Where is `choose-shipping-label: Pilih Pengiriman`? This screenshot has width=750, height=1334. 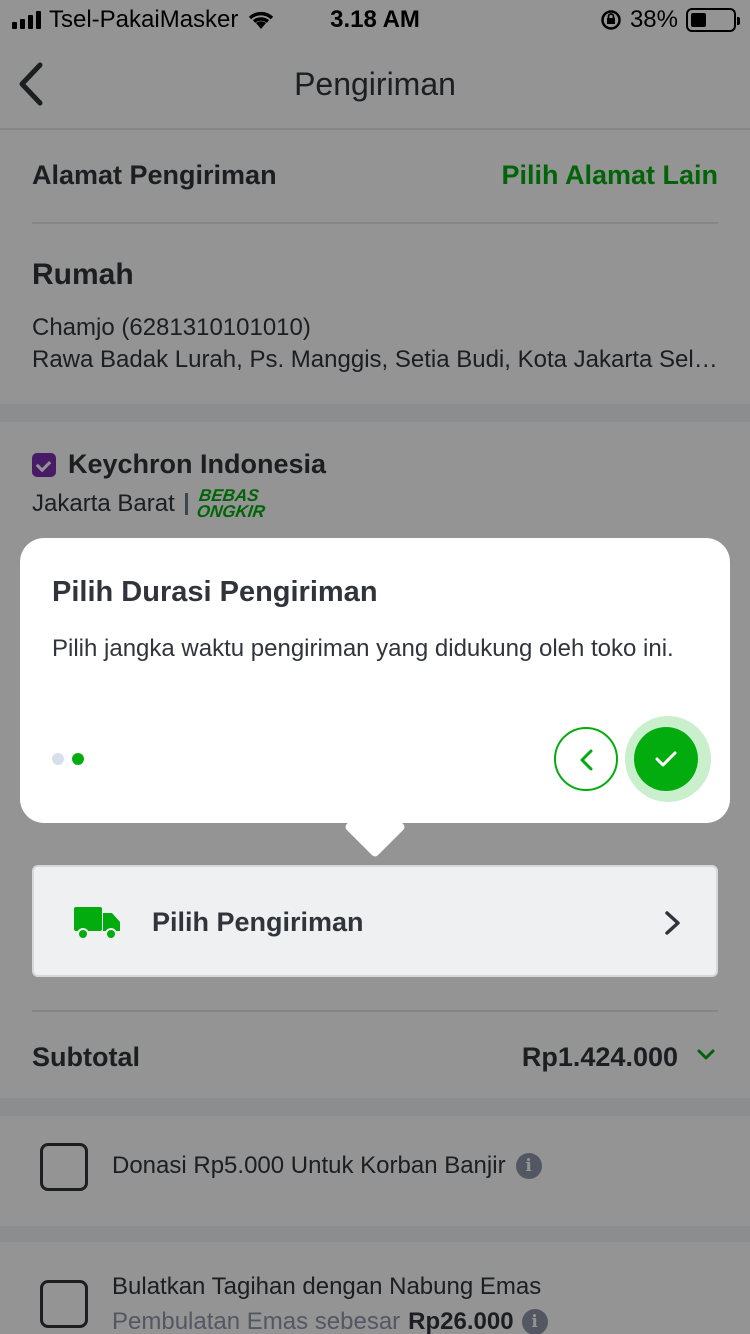
choose-shipping-label: Pilih Pengiriman is located at coordinates (258, 922).